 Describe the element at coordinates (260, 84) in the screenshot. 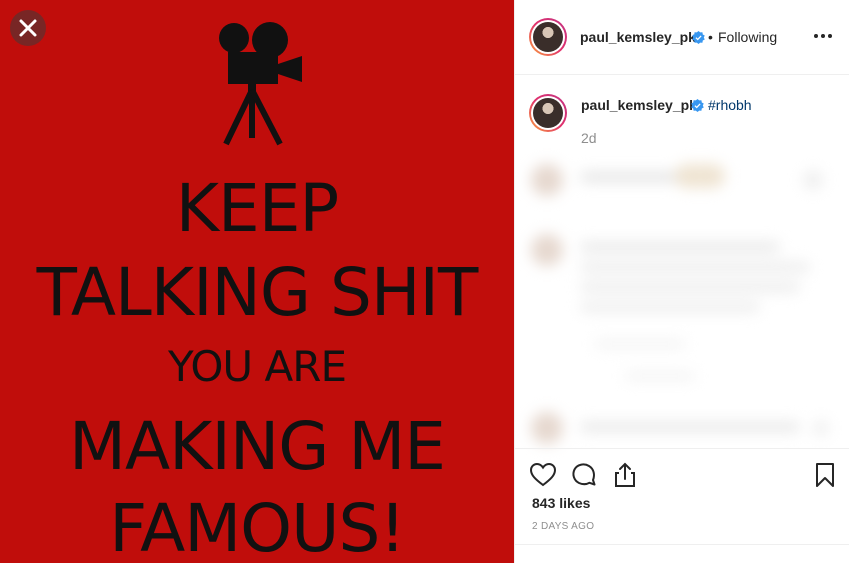

I see `camera-tripod-icon` at that location.